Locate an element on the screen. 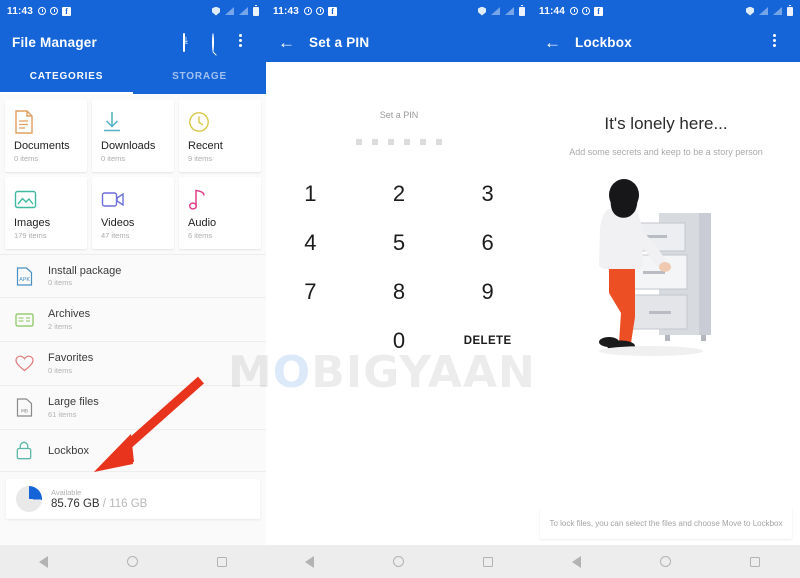 This screenshot has height=578, width=800. category-card-documents: Documents 0 items is located at coordinates (46, 136).